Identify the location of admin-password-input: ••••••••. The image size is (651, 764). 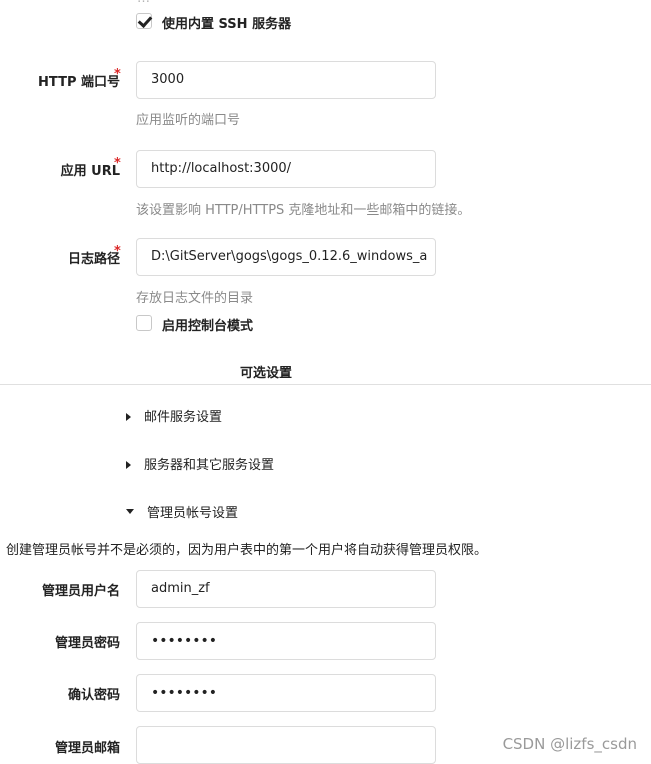
(286, 641).